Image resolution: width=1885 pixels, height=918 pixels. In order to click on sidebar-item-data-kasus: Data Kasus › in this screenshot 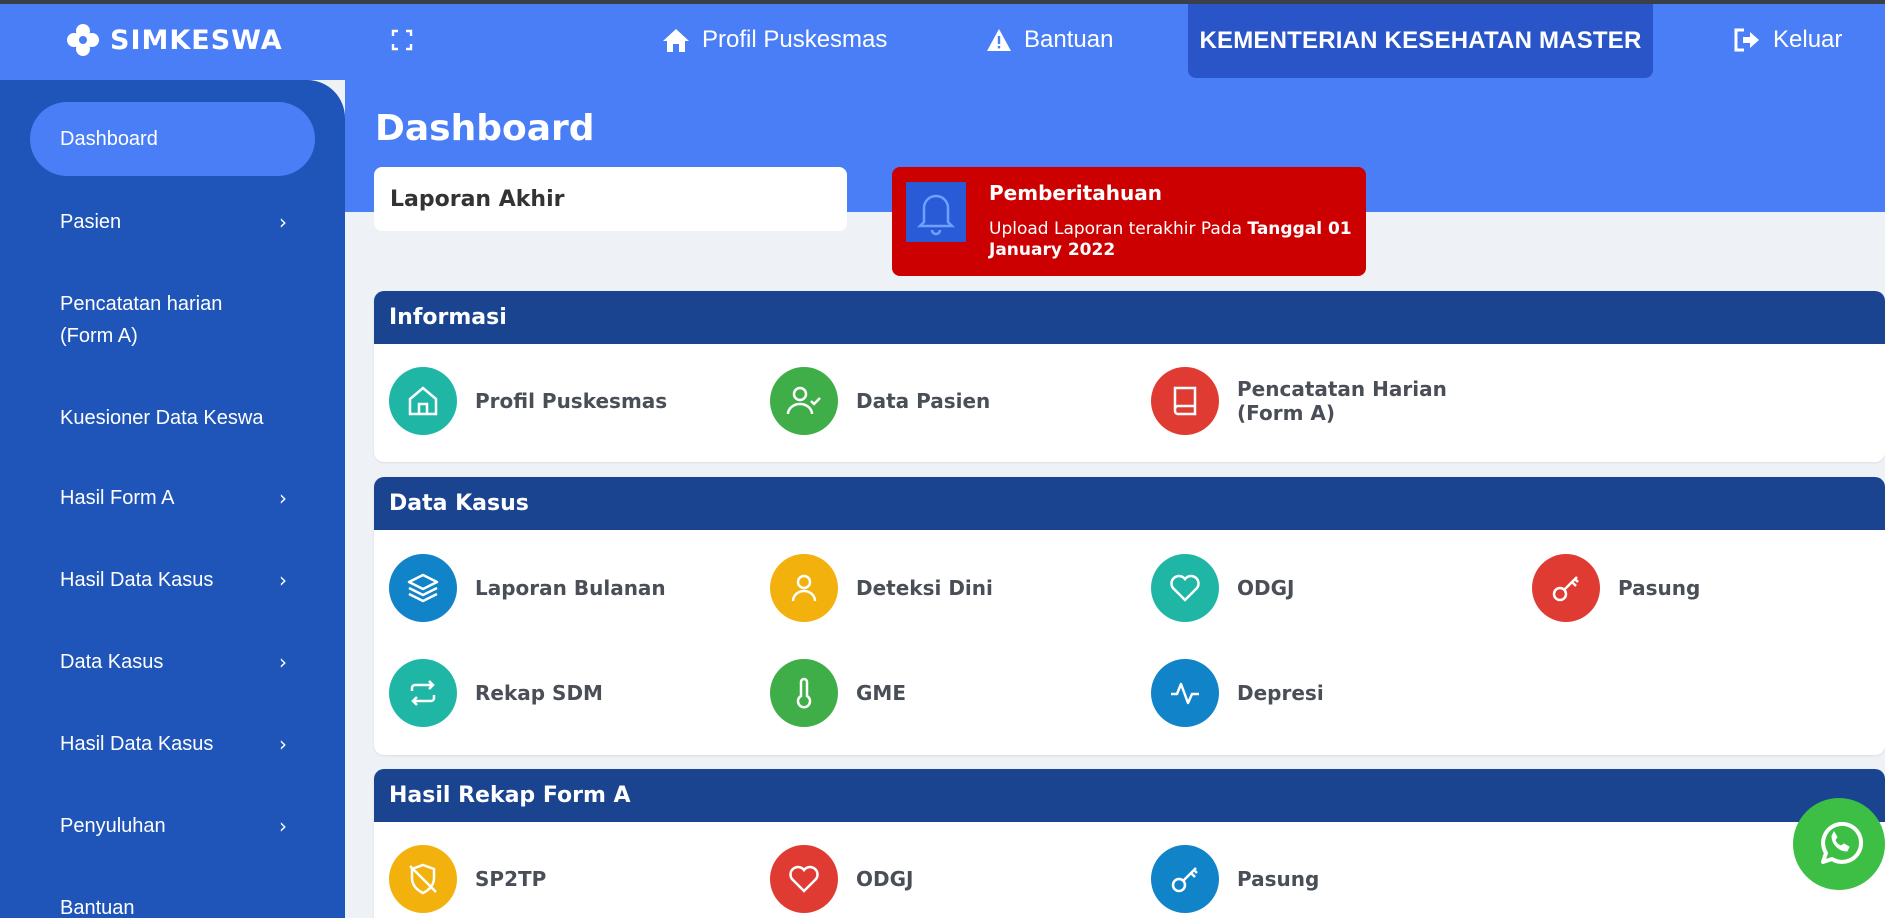, I will do `click(172, 662)`.